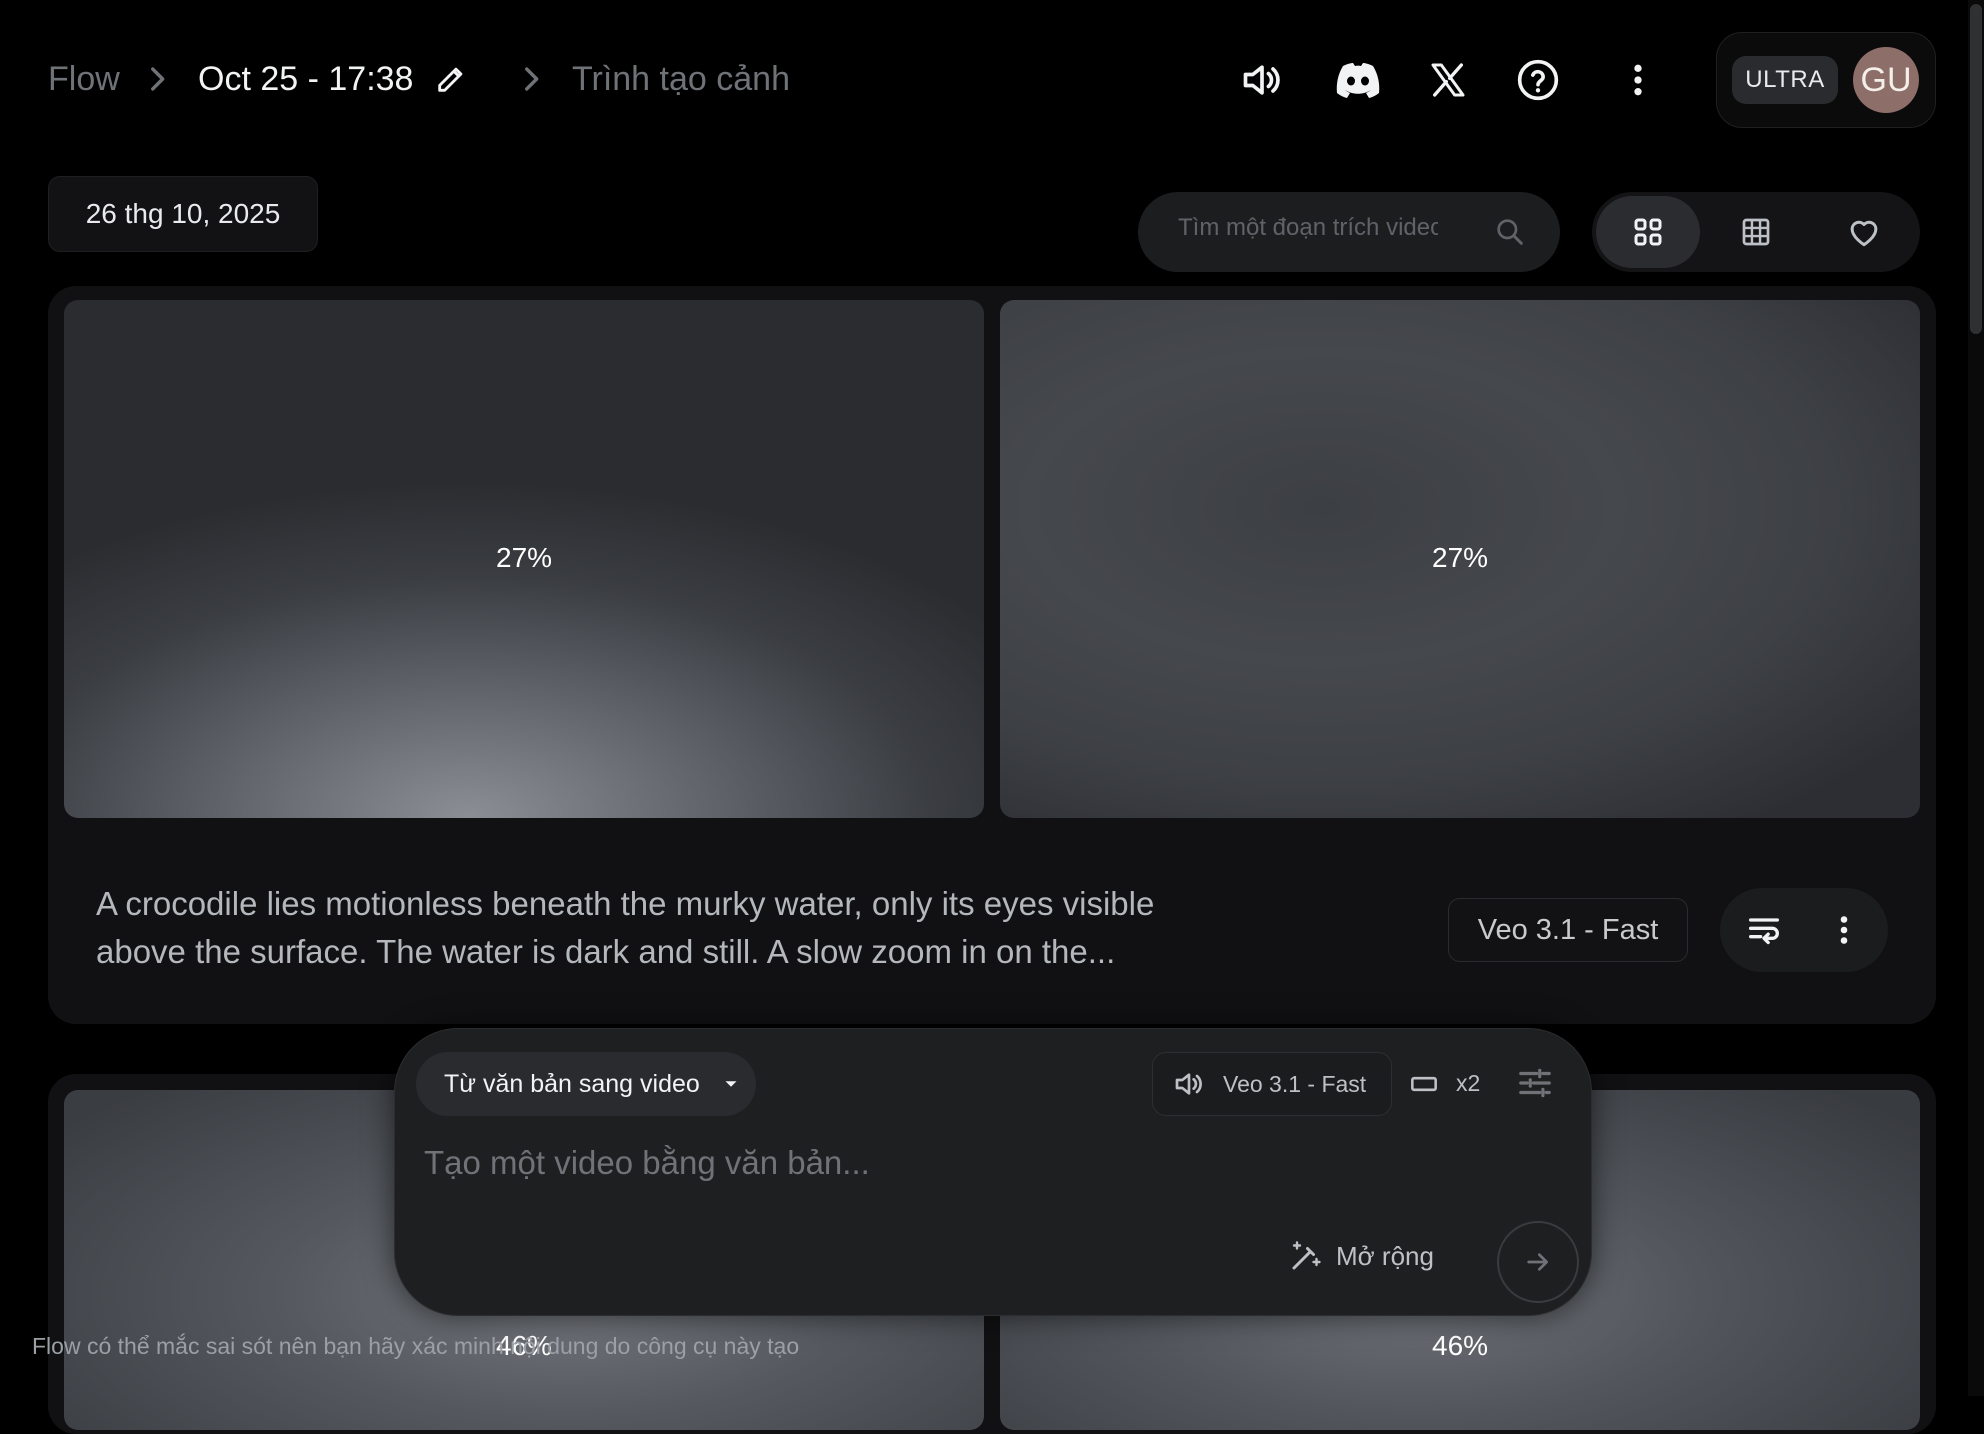 The image size is (1984, 1434). I want to click on date-chip: 26 thg 10, 2025, so click(183, 214).